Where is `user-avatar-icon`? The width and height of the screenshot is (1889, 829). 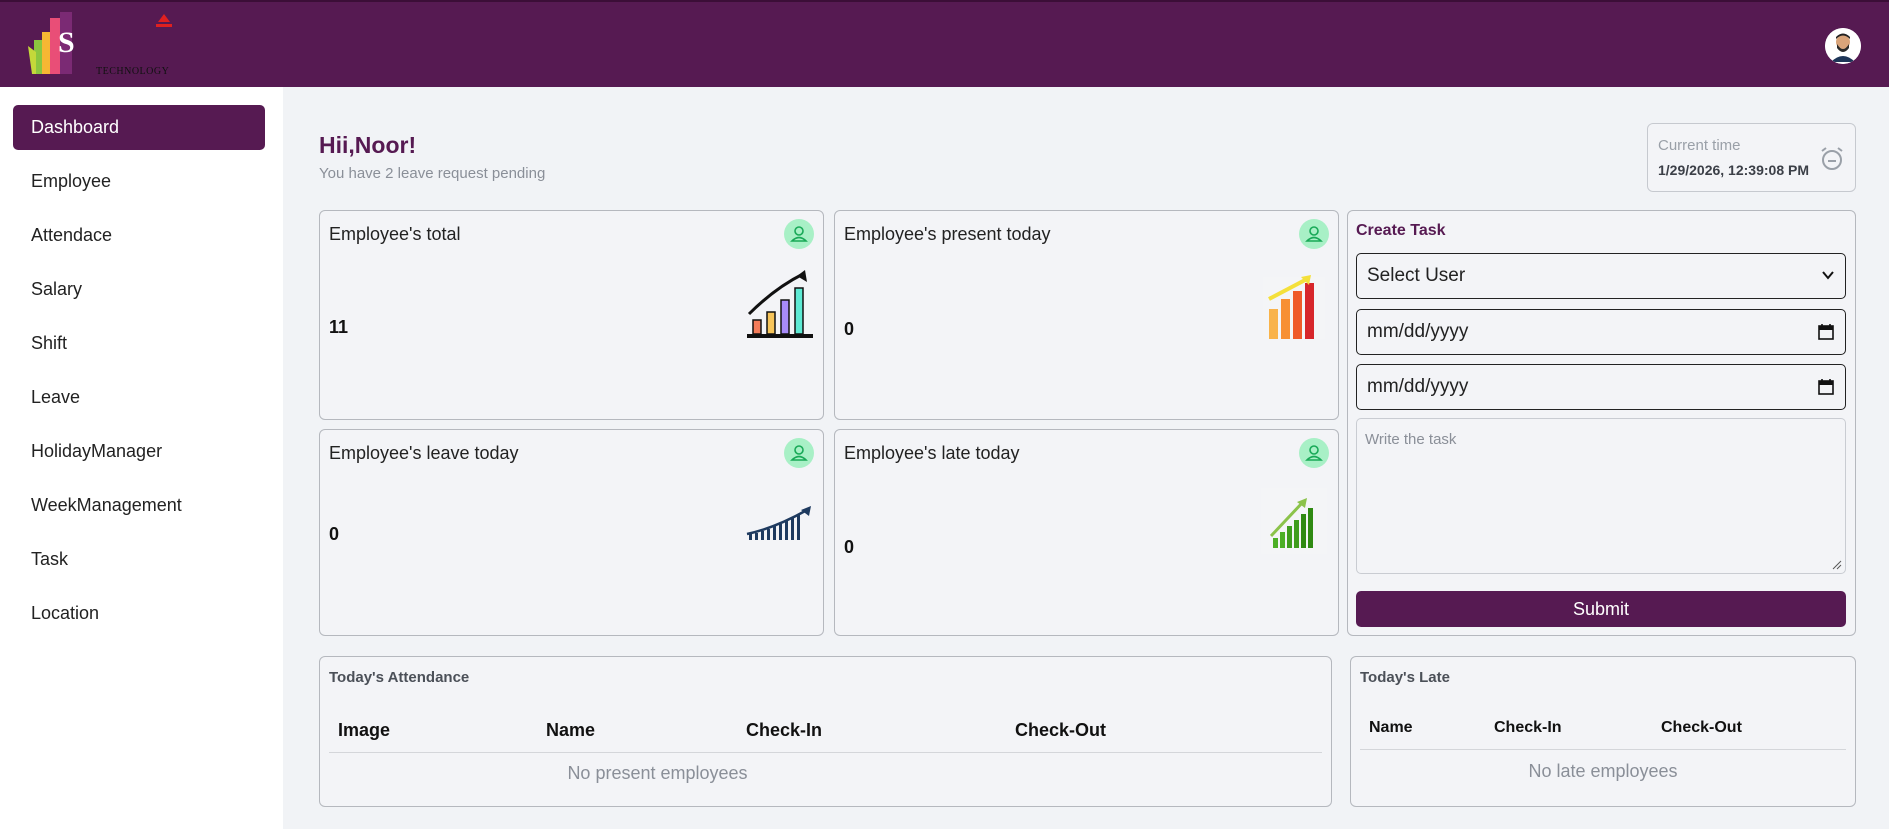 user-avatar-icon is located at coordinates (1843, 46).